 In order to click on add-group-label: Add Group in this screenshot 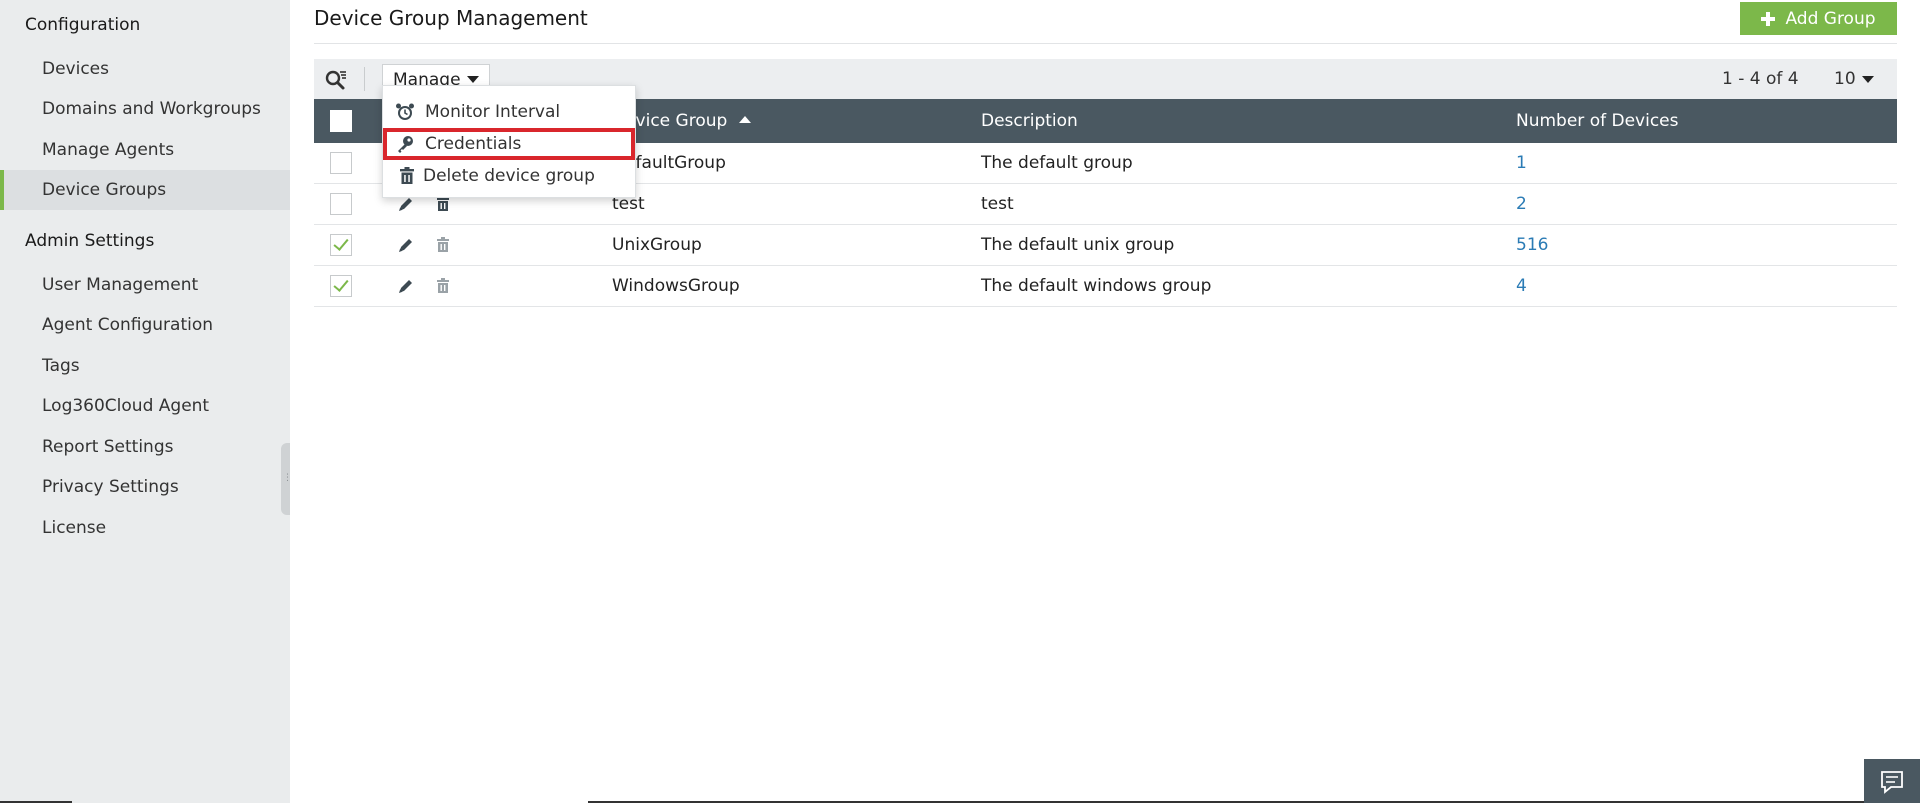, I will do `click(1830, 18)`.